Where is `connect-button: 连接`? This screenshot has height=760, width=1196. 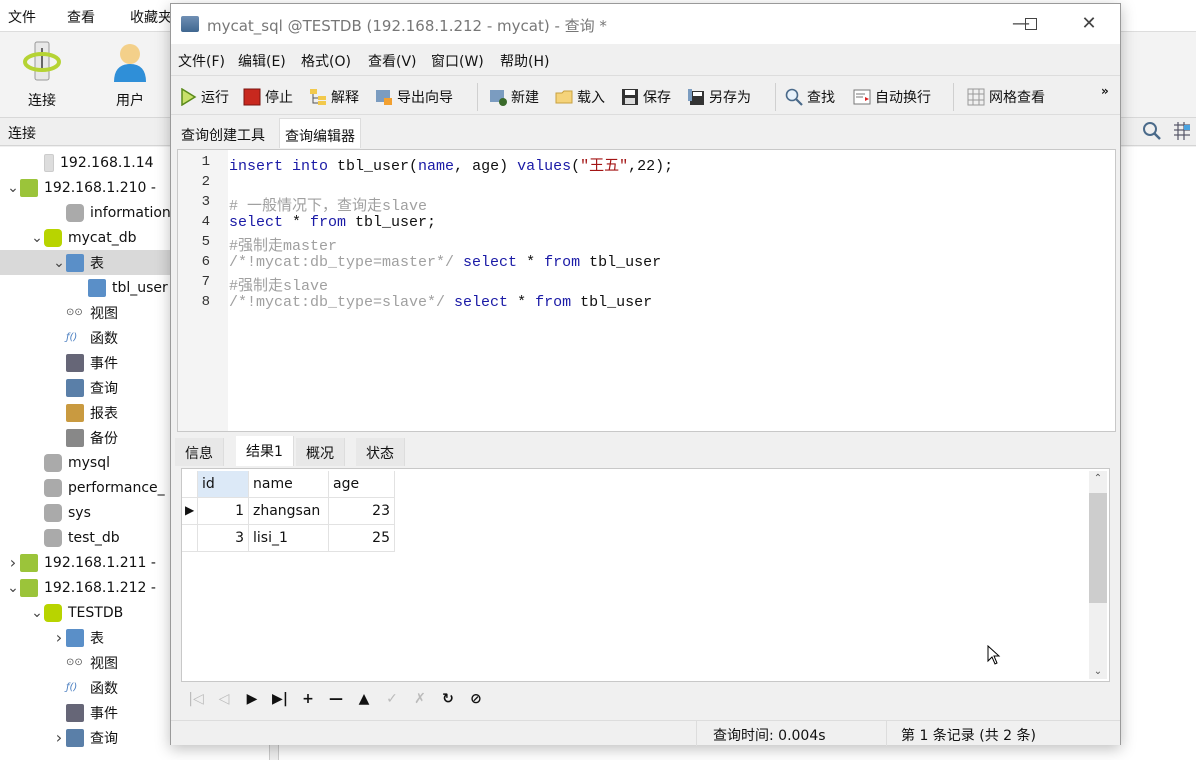
connect-button: 连接 is located at coordinates (42, 75).